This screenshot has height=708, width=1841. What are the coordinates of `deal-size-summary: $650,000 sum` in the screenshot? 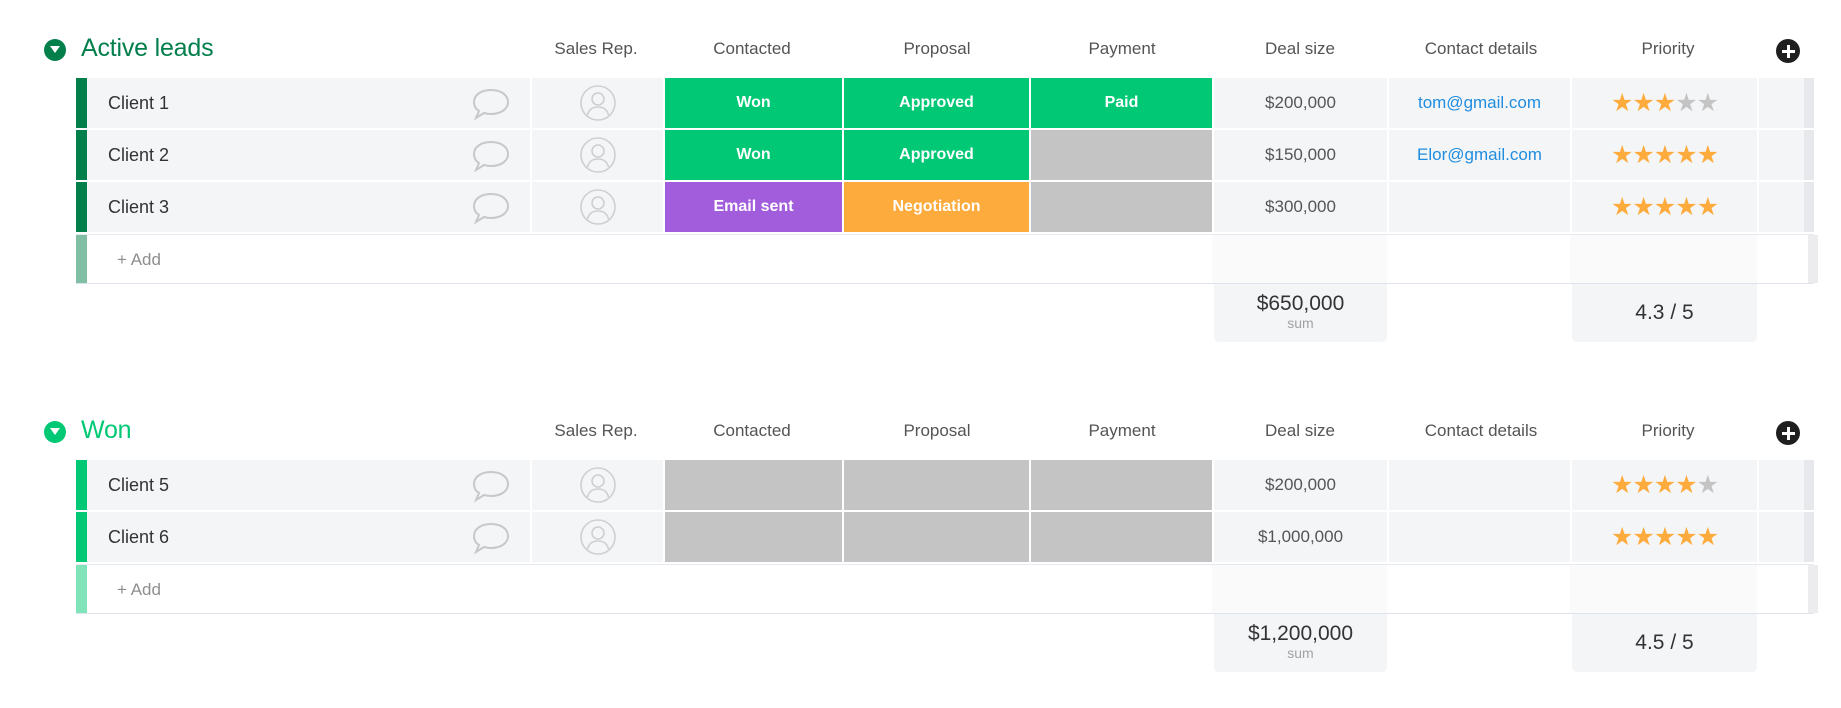 It's located at (1300, 313).